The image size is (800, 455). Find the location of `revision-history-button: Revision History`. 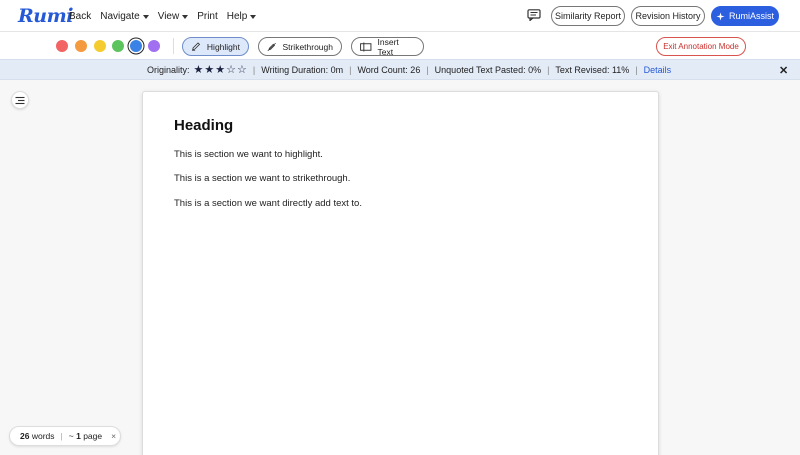

revision-history-button: Revision History is located at coordinates (668, 16).